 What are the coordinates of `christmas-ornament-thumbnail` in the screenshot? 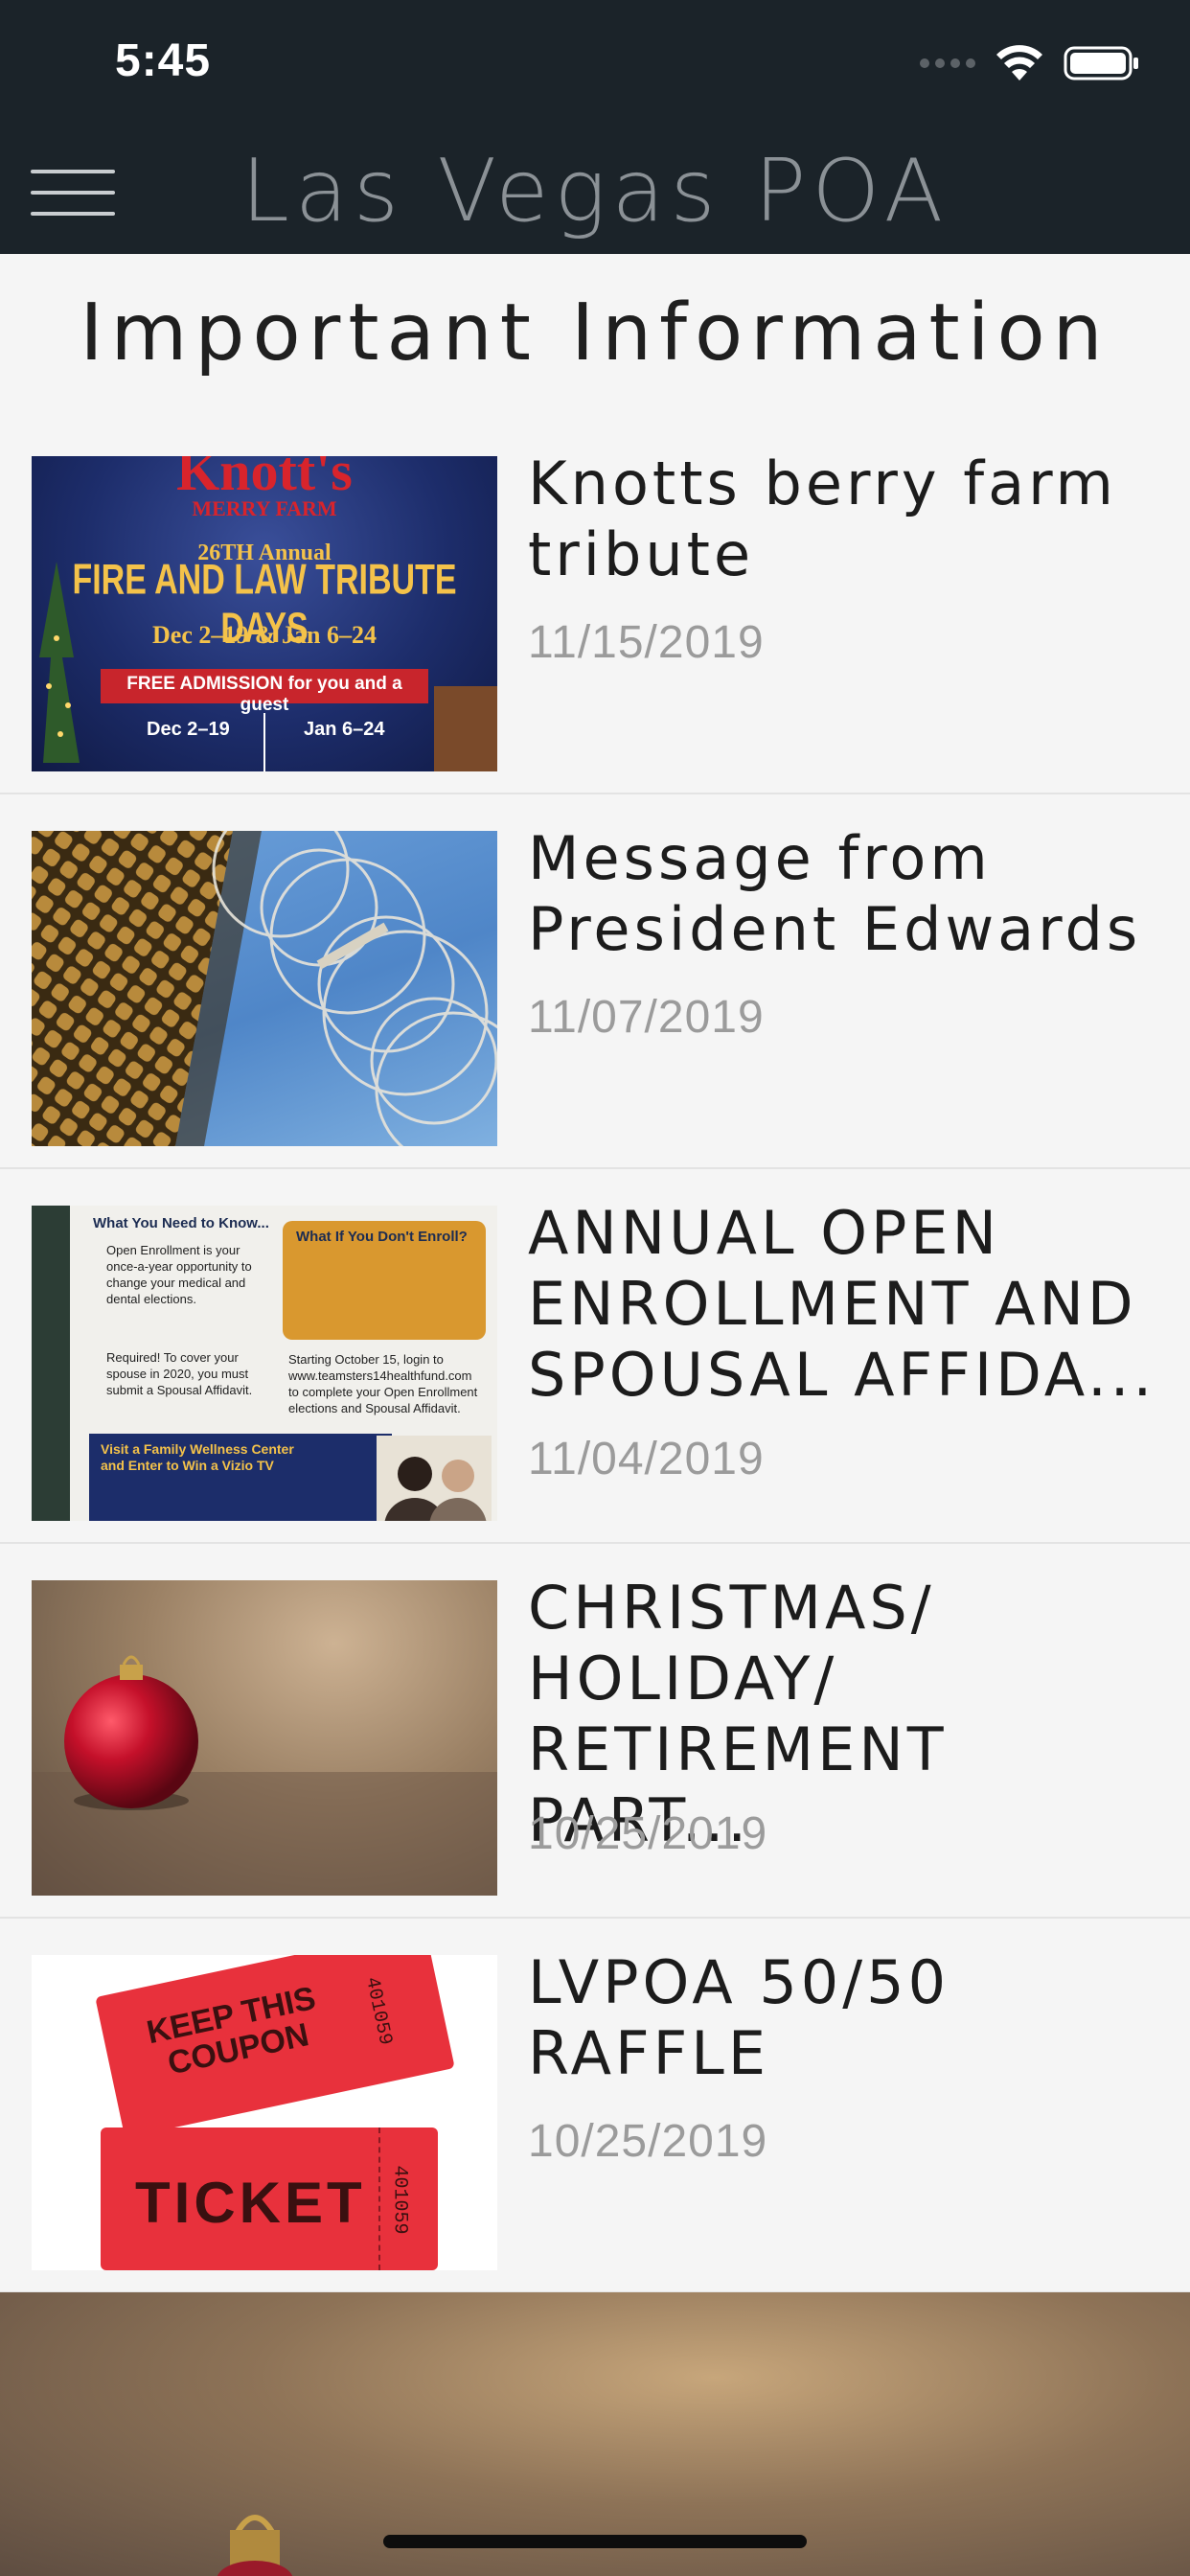 It's located at (264, 1738).